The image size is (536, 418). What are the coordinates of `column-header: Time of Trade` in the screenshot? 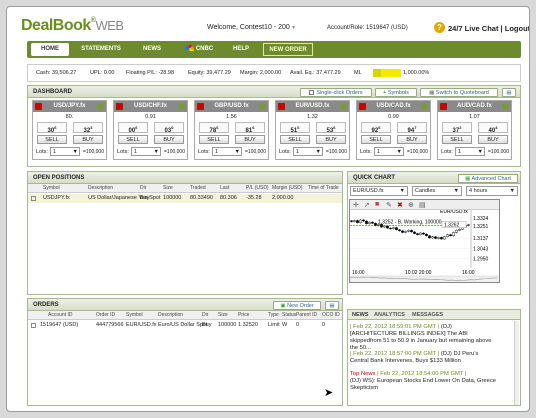 It's located at (323, 188).